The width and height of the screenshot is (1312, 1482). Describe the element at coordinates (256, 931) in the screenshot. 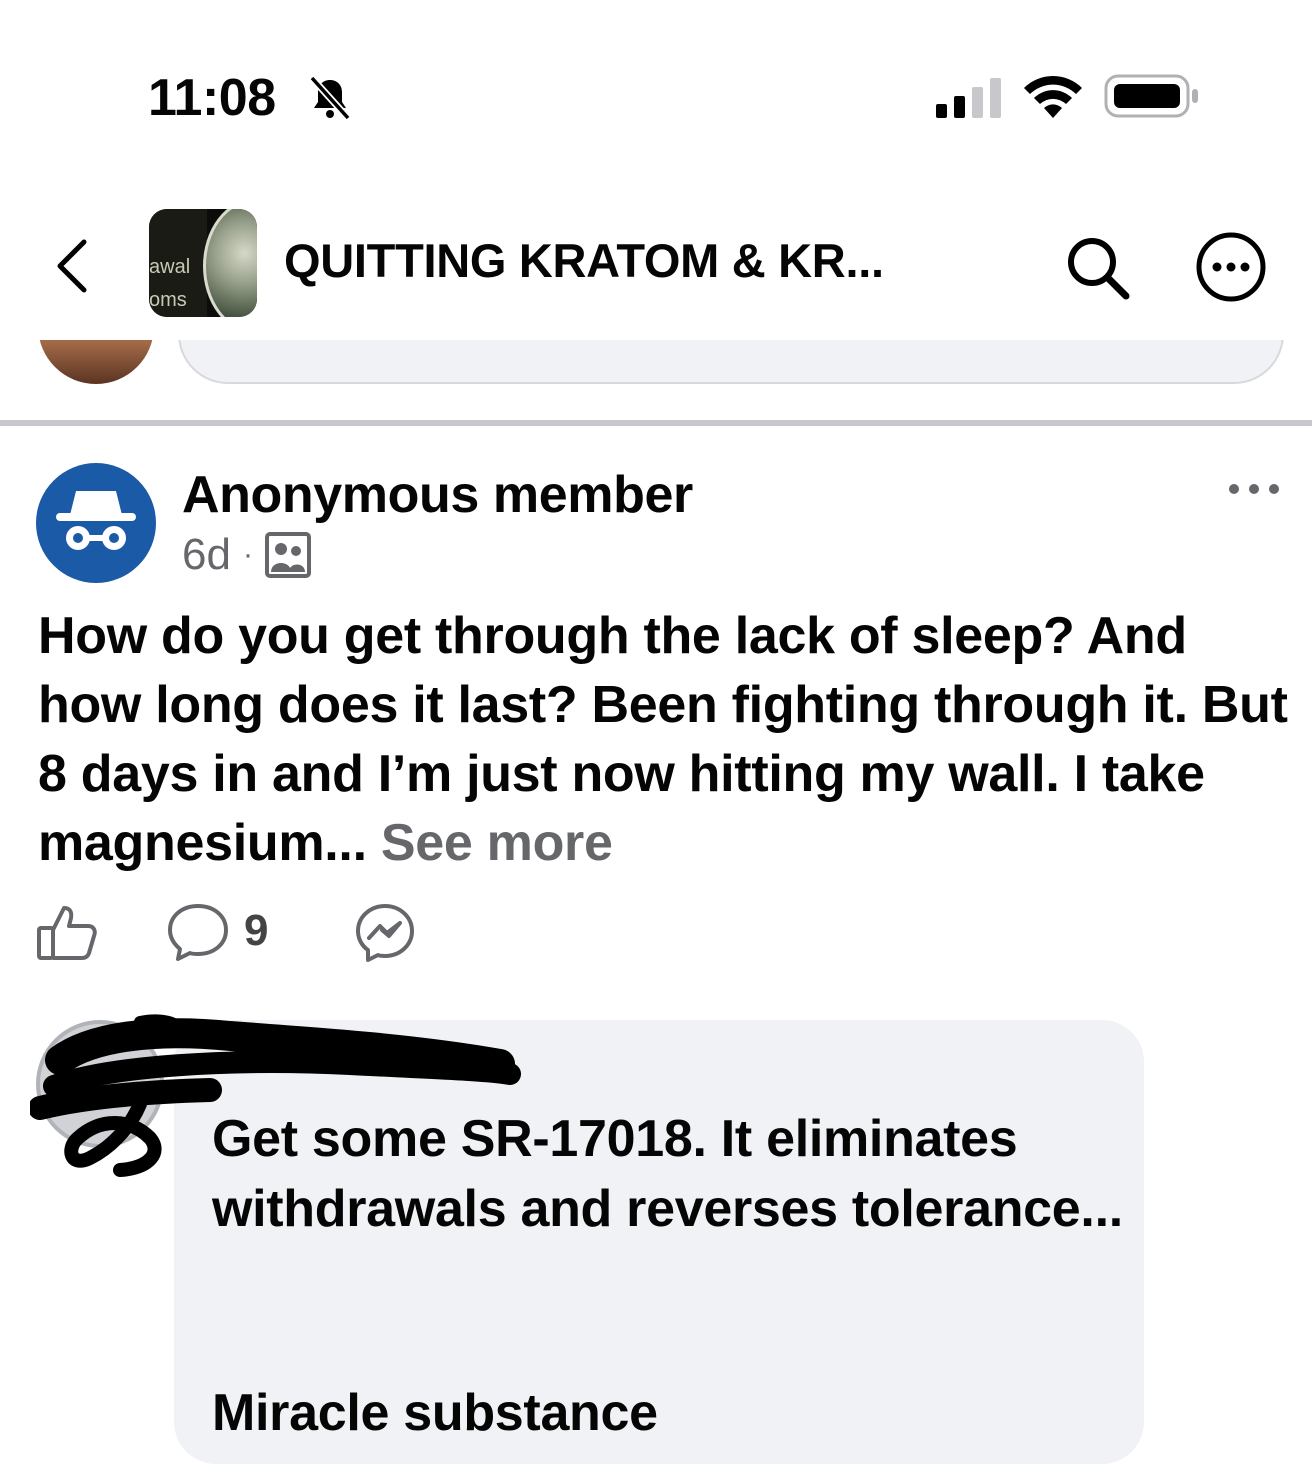

I see `comment-count: 9` at that location.